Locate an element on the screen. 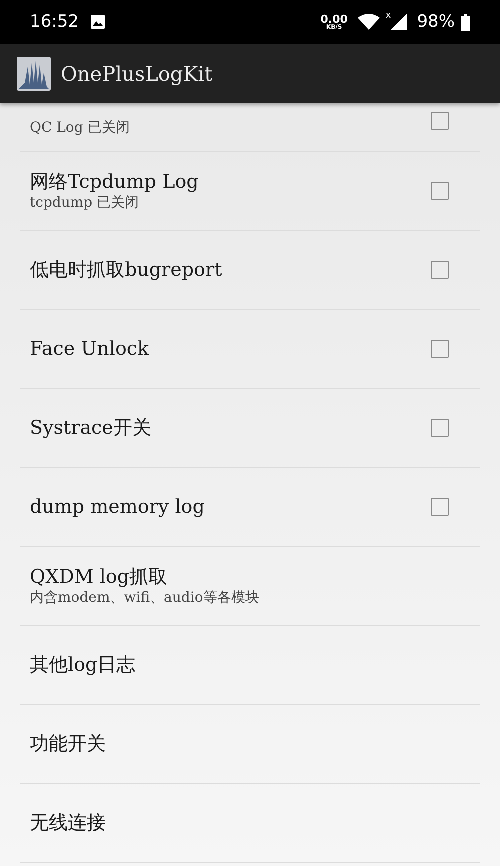 The image size is (500, 866). image-icon is located at coordinates (98, 22).